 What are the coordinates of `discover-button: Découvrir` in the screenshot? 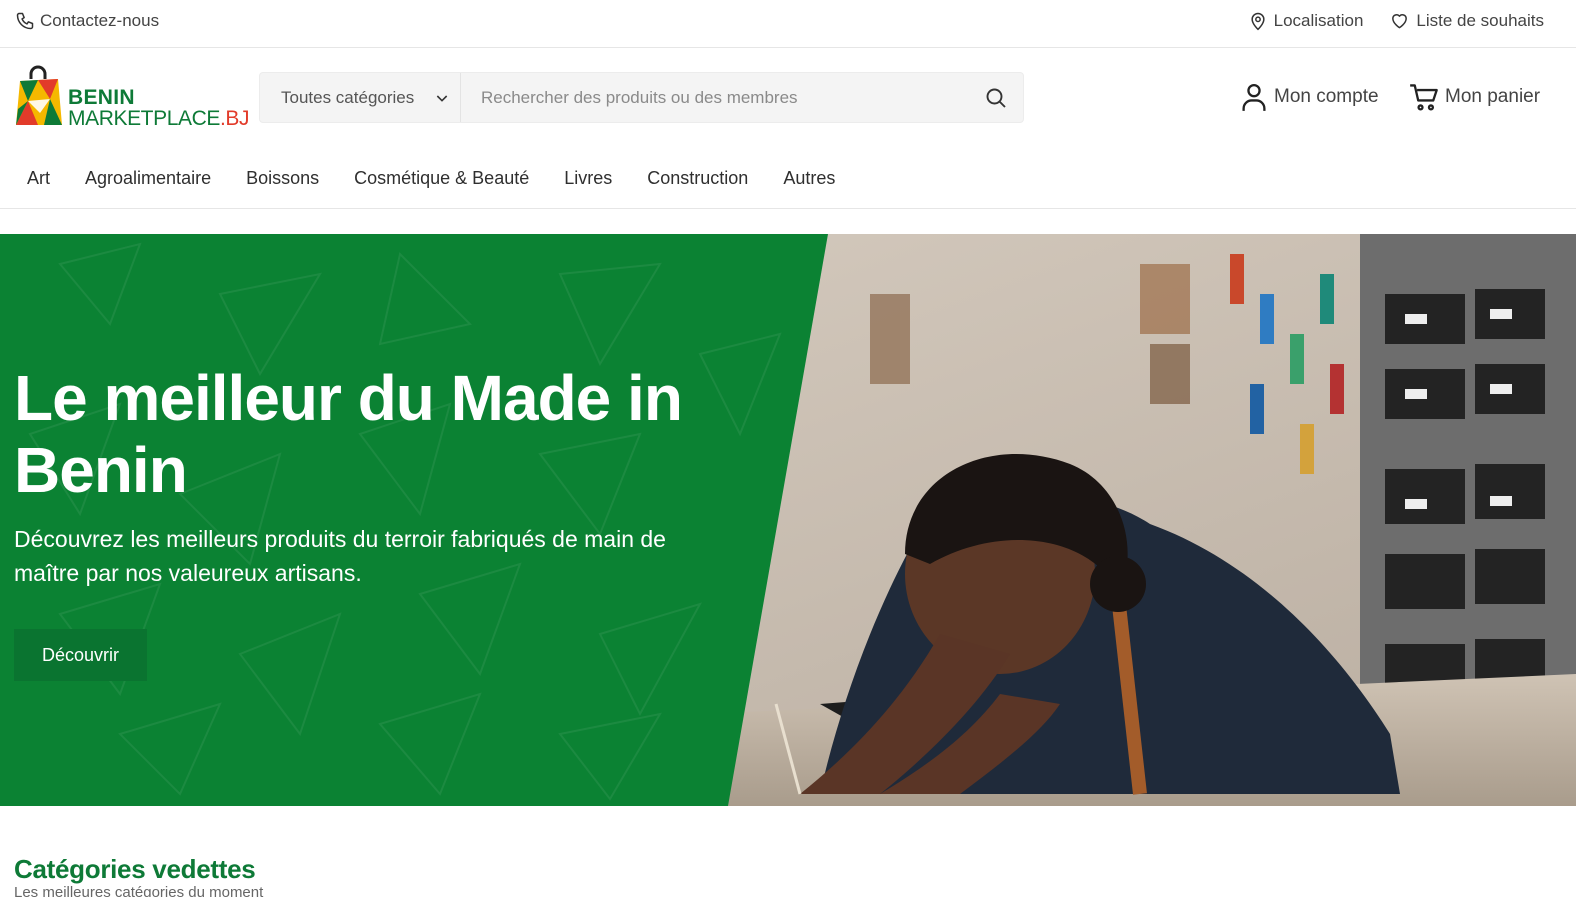 It's located at (80, 655).